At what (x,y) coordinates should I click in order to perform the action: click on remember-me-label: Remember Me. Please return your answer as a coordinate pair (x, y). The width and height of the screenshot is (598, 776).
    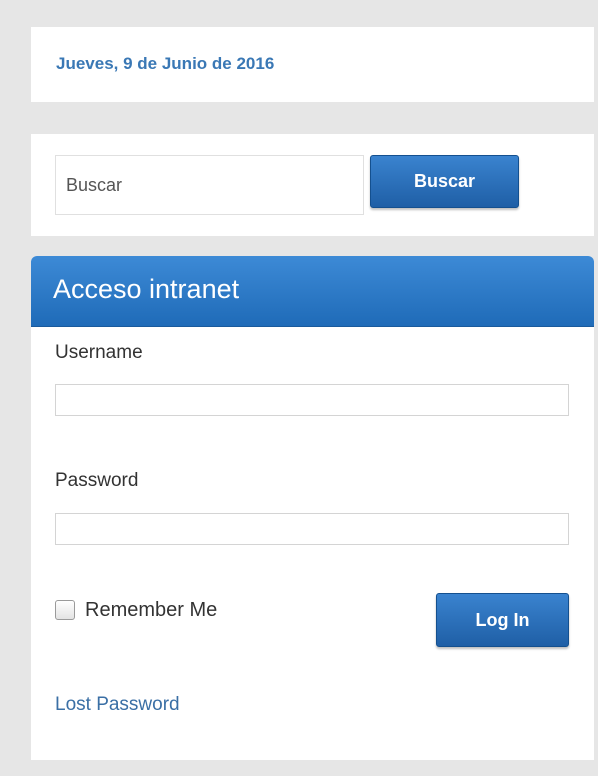
    Looking at the image, I should click on (151, 610).